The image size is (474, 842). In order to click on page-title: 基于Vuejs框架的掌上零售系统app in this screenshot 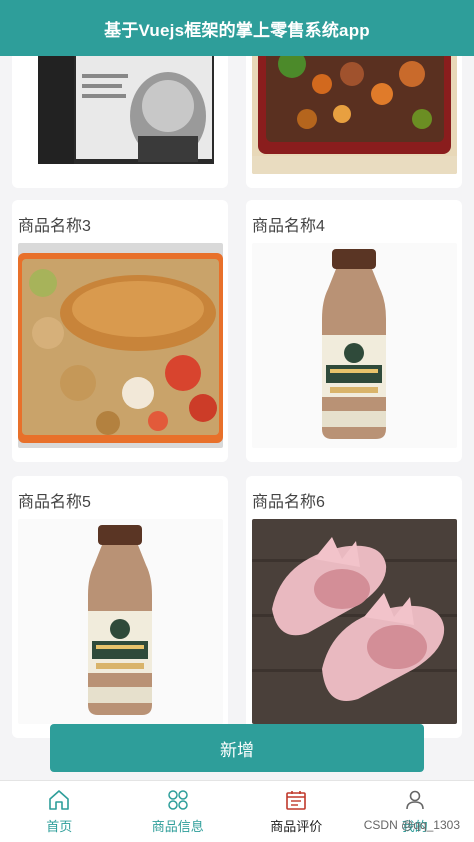, I will do `click(237, 30)`.